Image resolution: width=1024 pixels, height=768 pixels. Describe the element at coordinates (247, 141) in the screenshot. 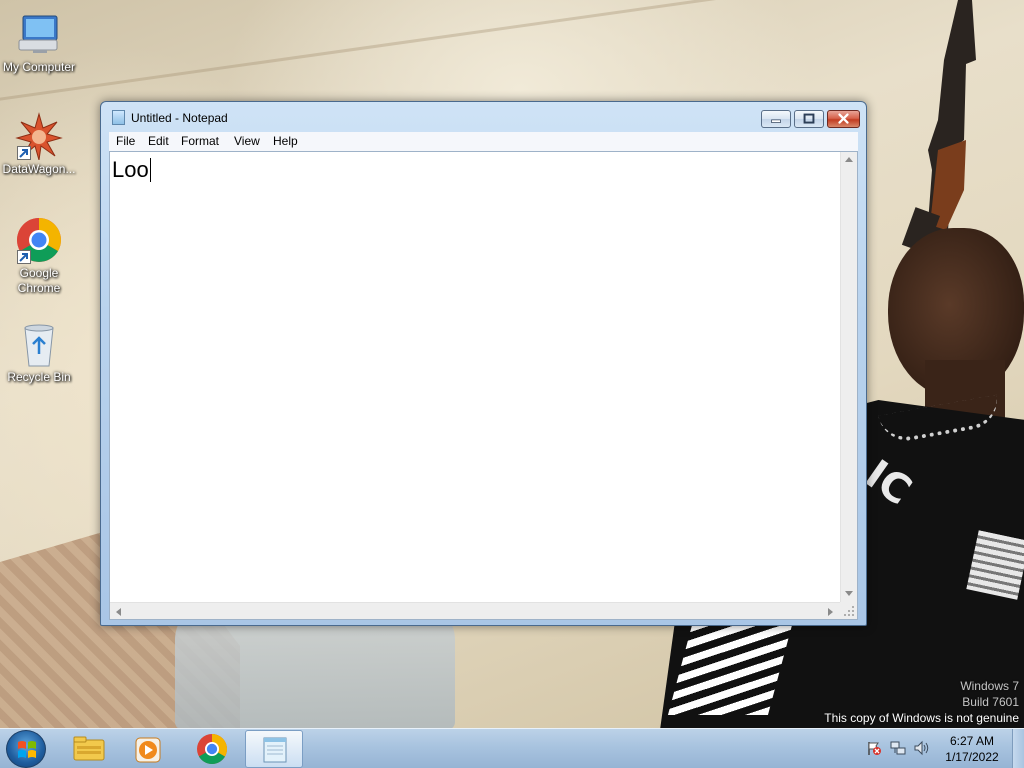

I see `menu-view: View` at that location.